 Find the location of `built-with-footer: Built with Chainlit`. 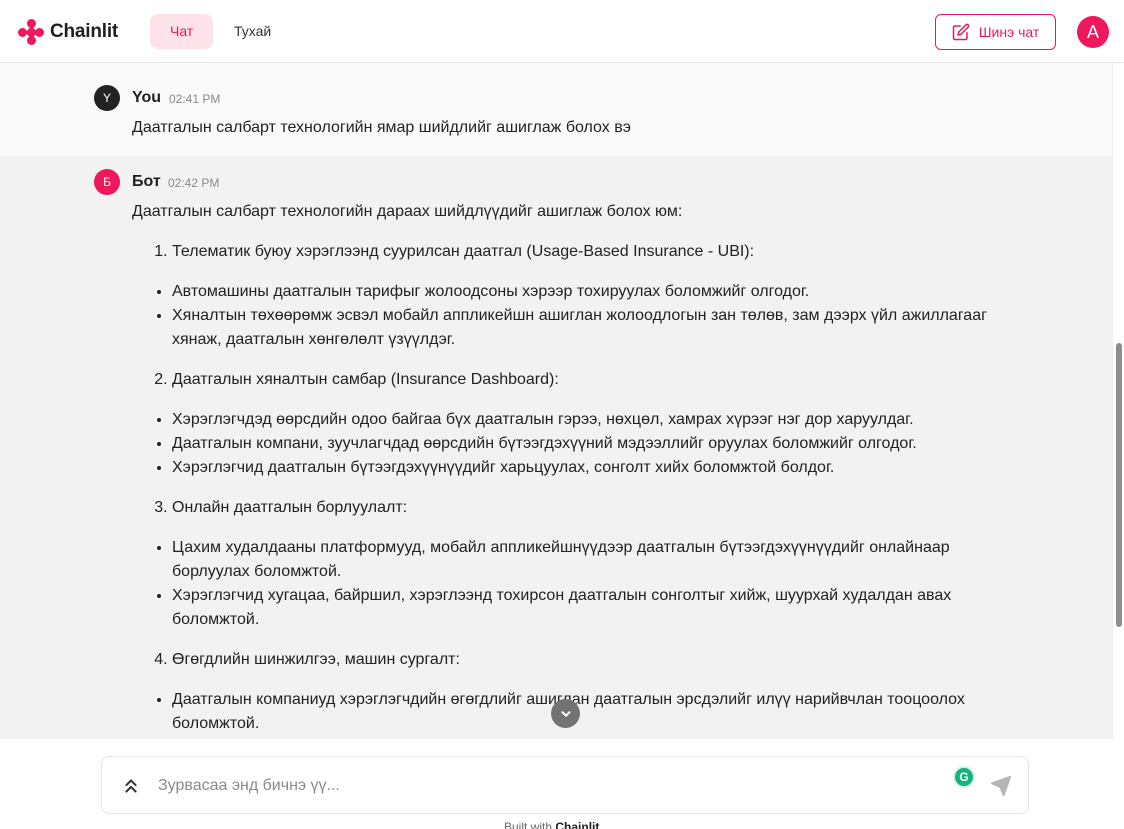

built-with-footer: Built with Chainlit is located at coordinates (551, 824).